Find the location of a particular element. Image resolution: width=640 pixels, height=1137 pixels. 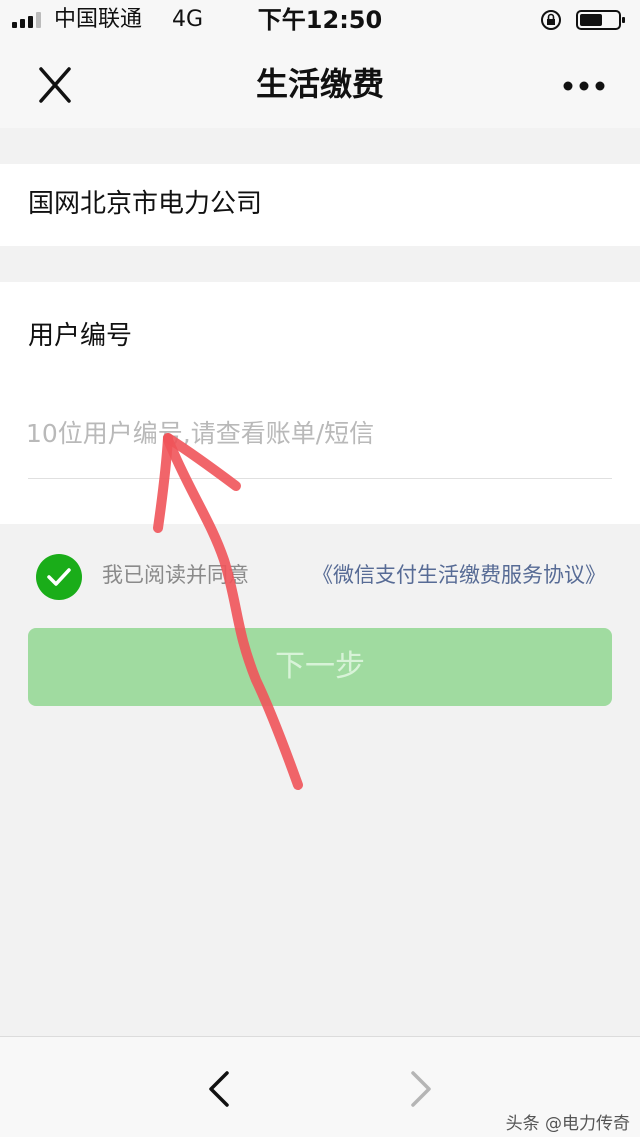

status-bar: 中国联通 4G 下午12:50 is located at coordinates (320, 20).